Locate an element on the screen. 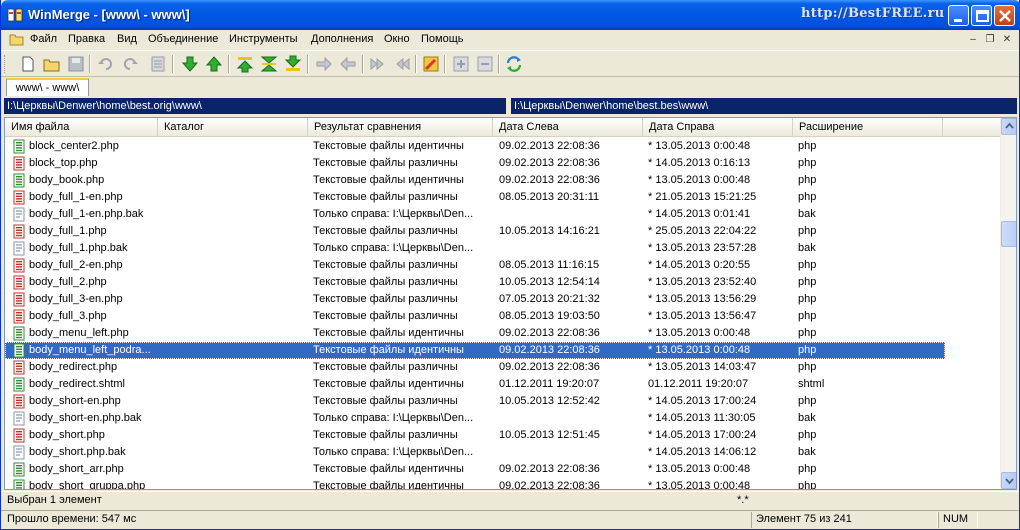  collapse-icon is located at coordinates (485, 64).